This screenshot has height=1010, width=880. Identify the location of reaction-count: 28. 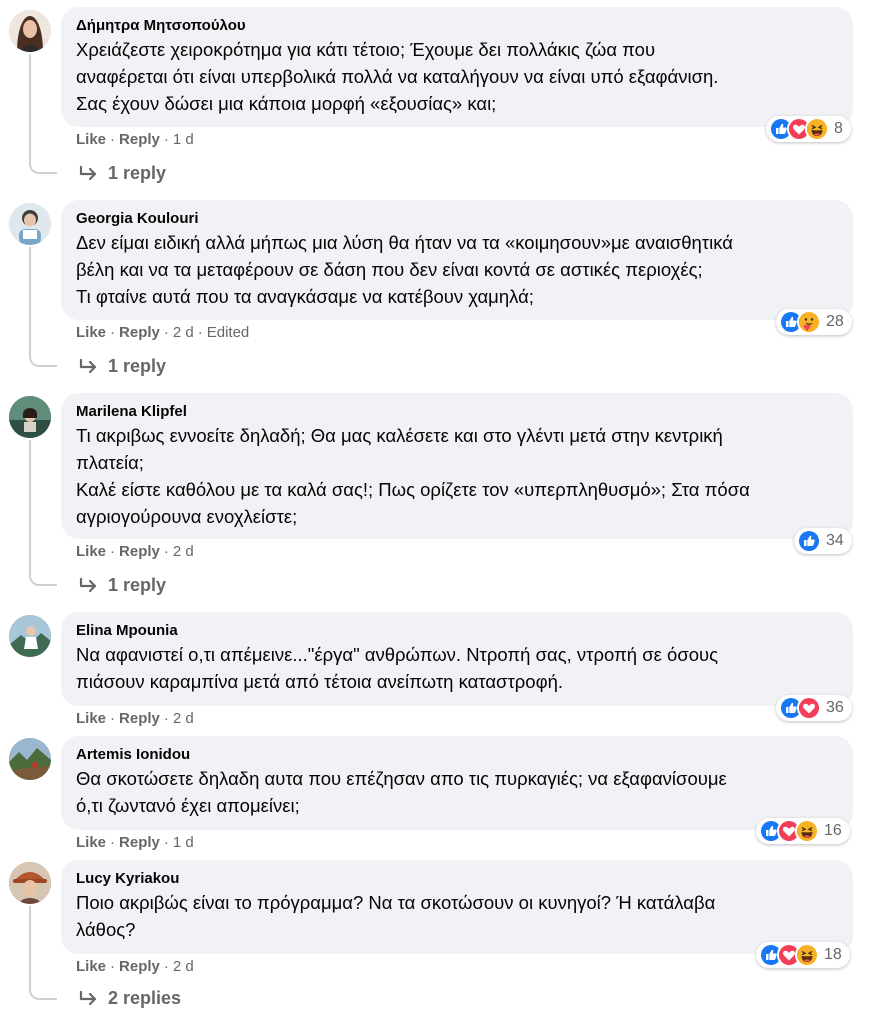
(835, 321).